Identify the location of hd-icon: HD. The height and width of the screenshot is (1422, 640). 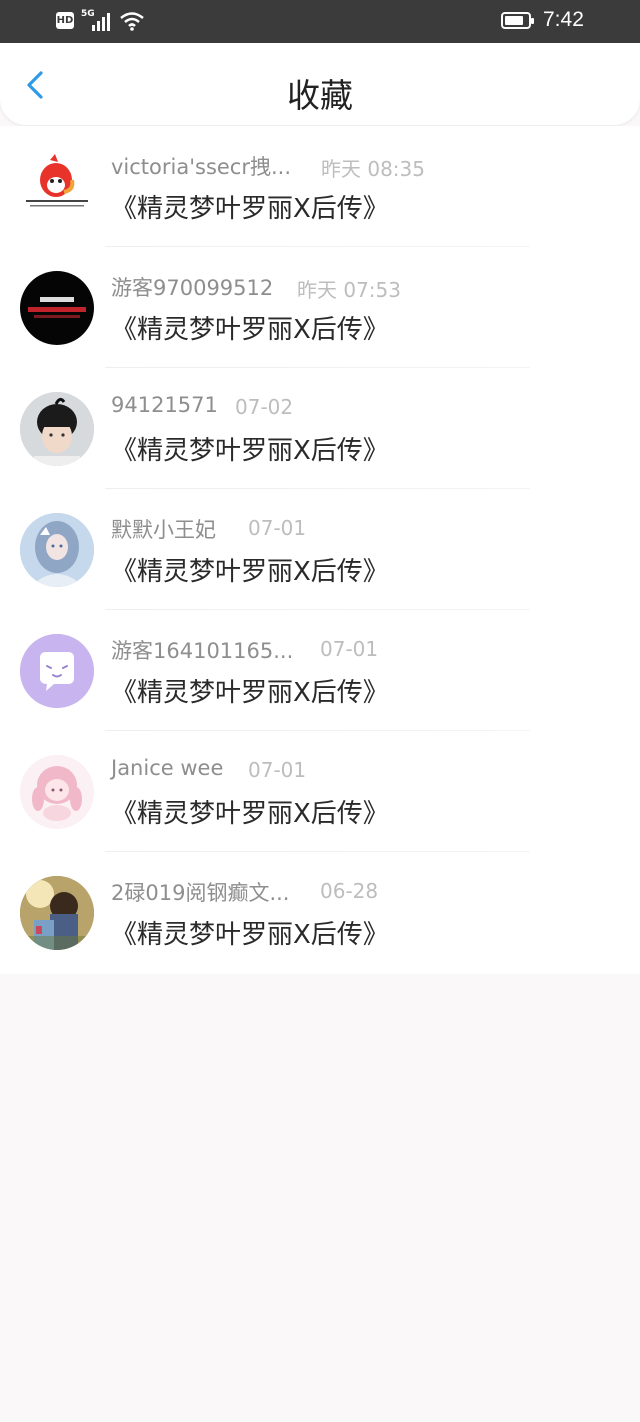
(65, 20).